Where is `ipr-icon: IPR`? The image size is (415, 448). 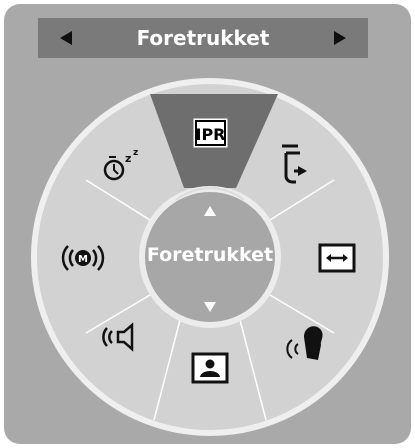
ipr-icon: IPR is located at coordinates (210, 133).